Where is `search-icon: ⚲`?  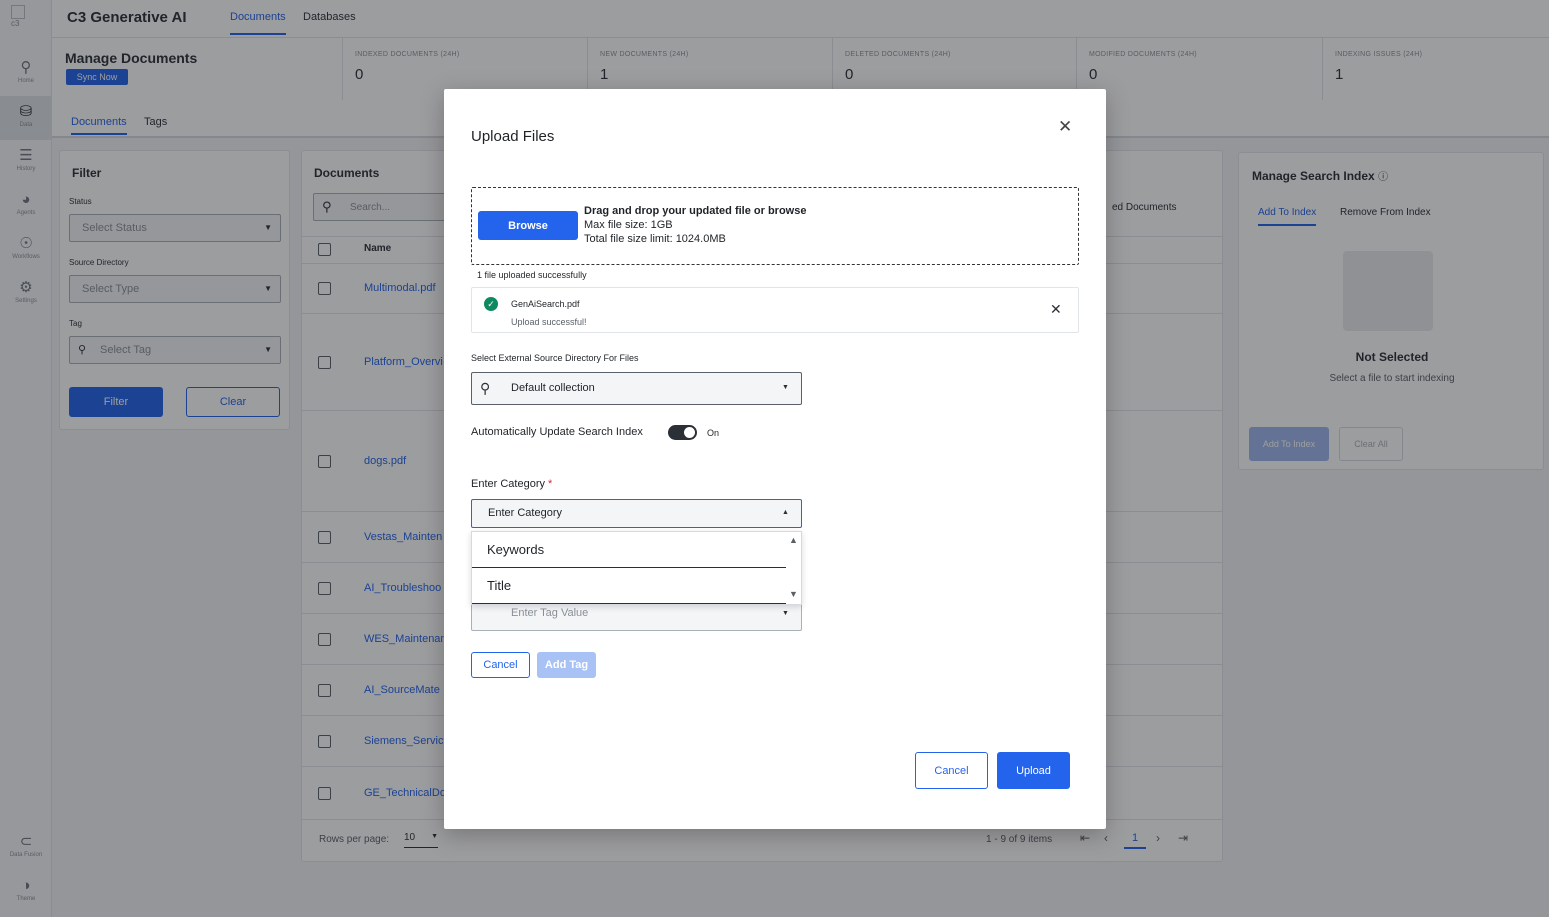
search-icon: ⚲ is located at coordinates (485, 388).